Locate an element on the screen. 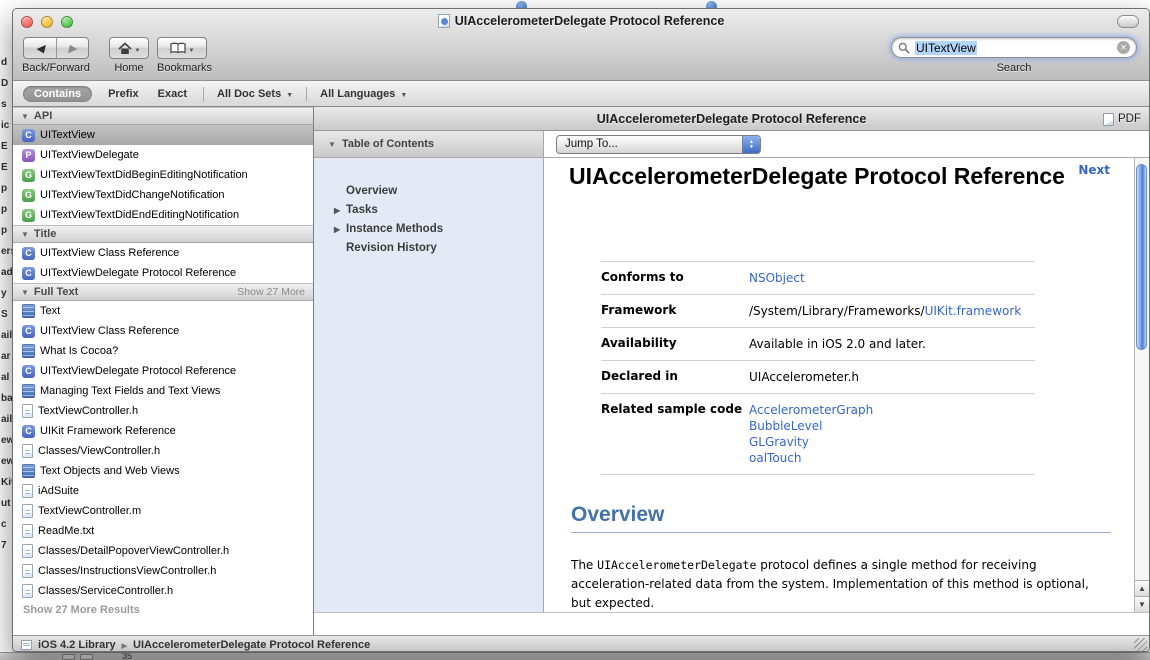  section-header-full-text: Full Text Show 27 More is located at coordinates (163, 292).